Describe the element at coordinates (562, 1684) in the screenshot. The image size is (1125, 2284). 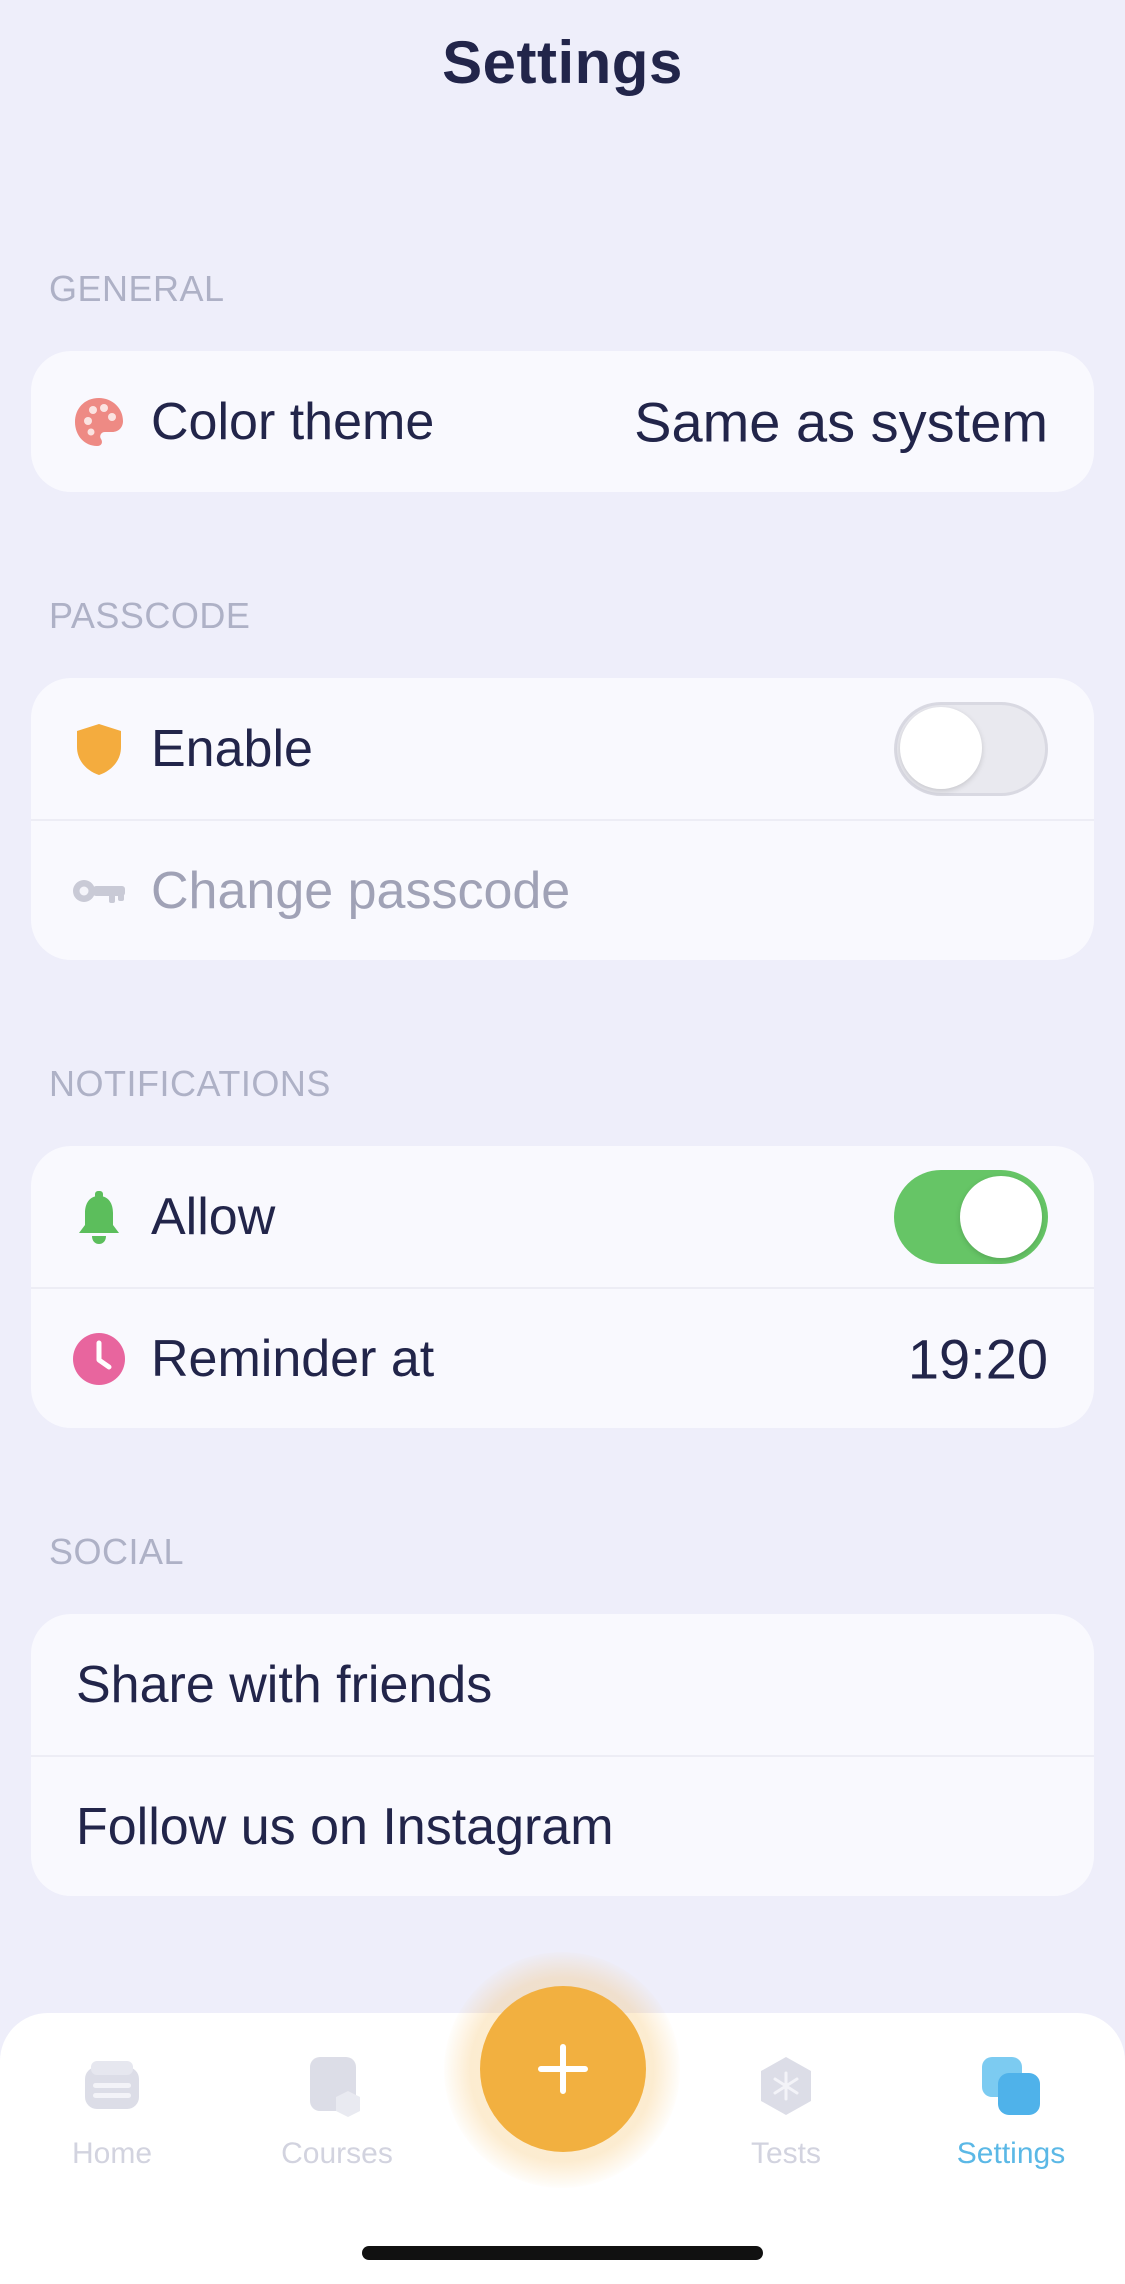
I see `share-row: Share with friends` at that location.